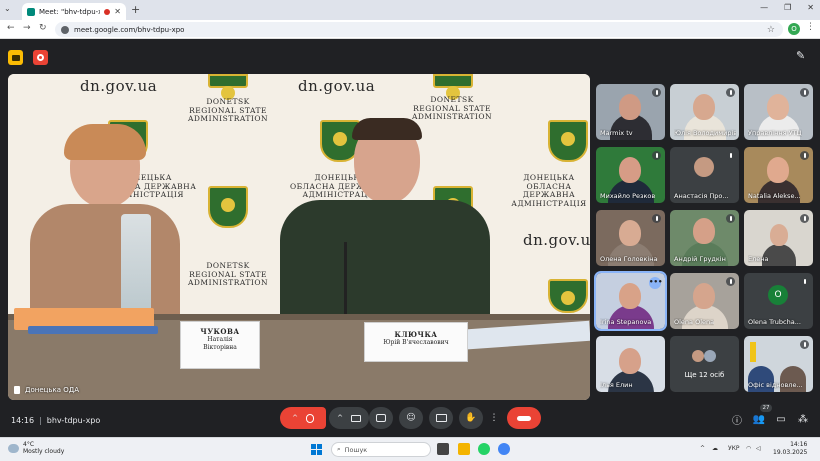 This screenshot has height=461, width=820. I want to click on present-button, so click(441, 418).